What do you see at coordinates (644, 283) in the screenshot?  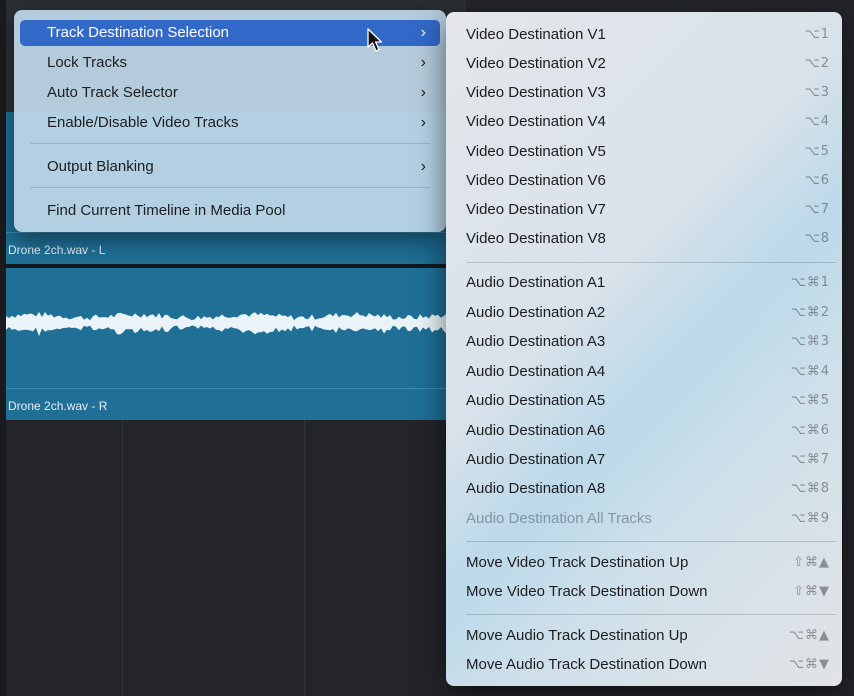 I see `menu-item-audio-destination-a1: Audio Destination A1 ⌥⌘1` at bounding box center [644, 283].